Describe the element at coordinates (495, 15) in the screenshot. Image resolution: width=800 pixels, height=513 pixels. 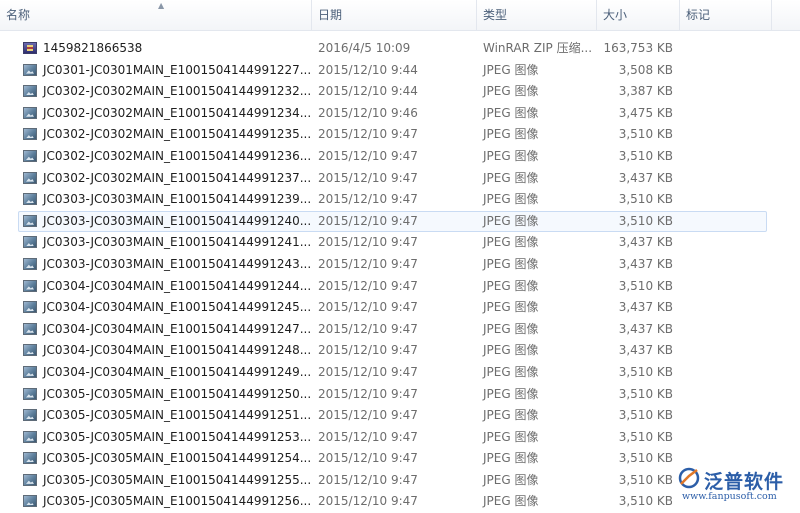
I see `column-header-type-label: 类型` at that location.